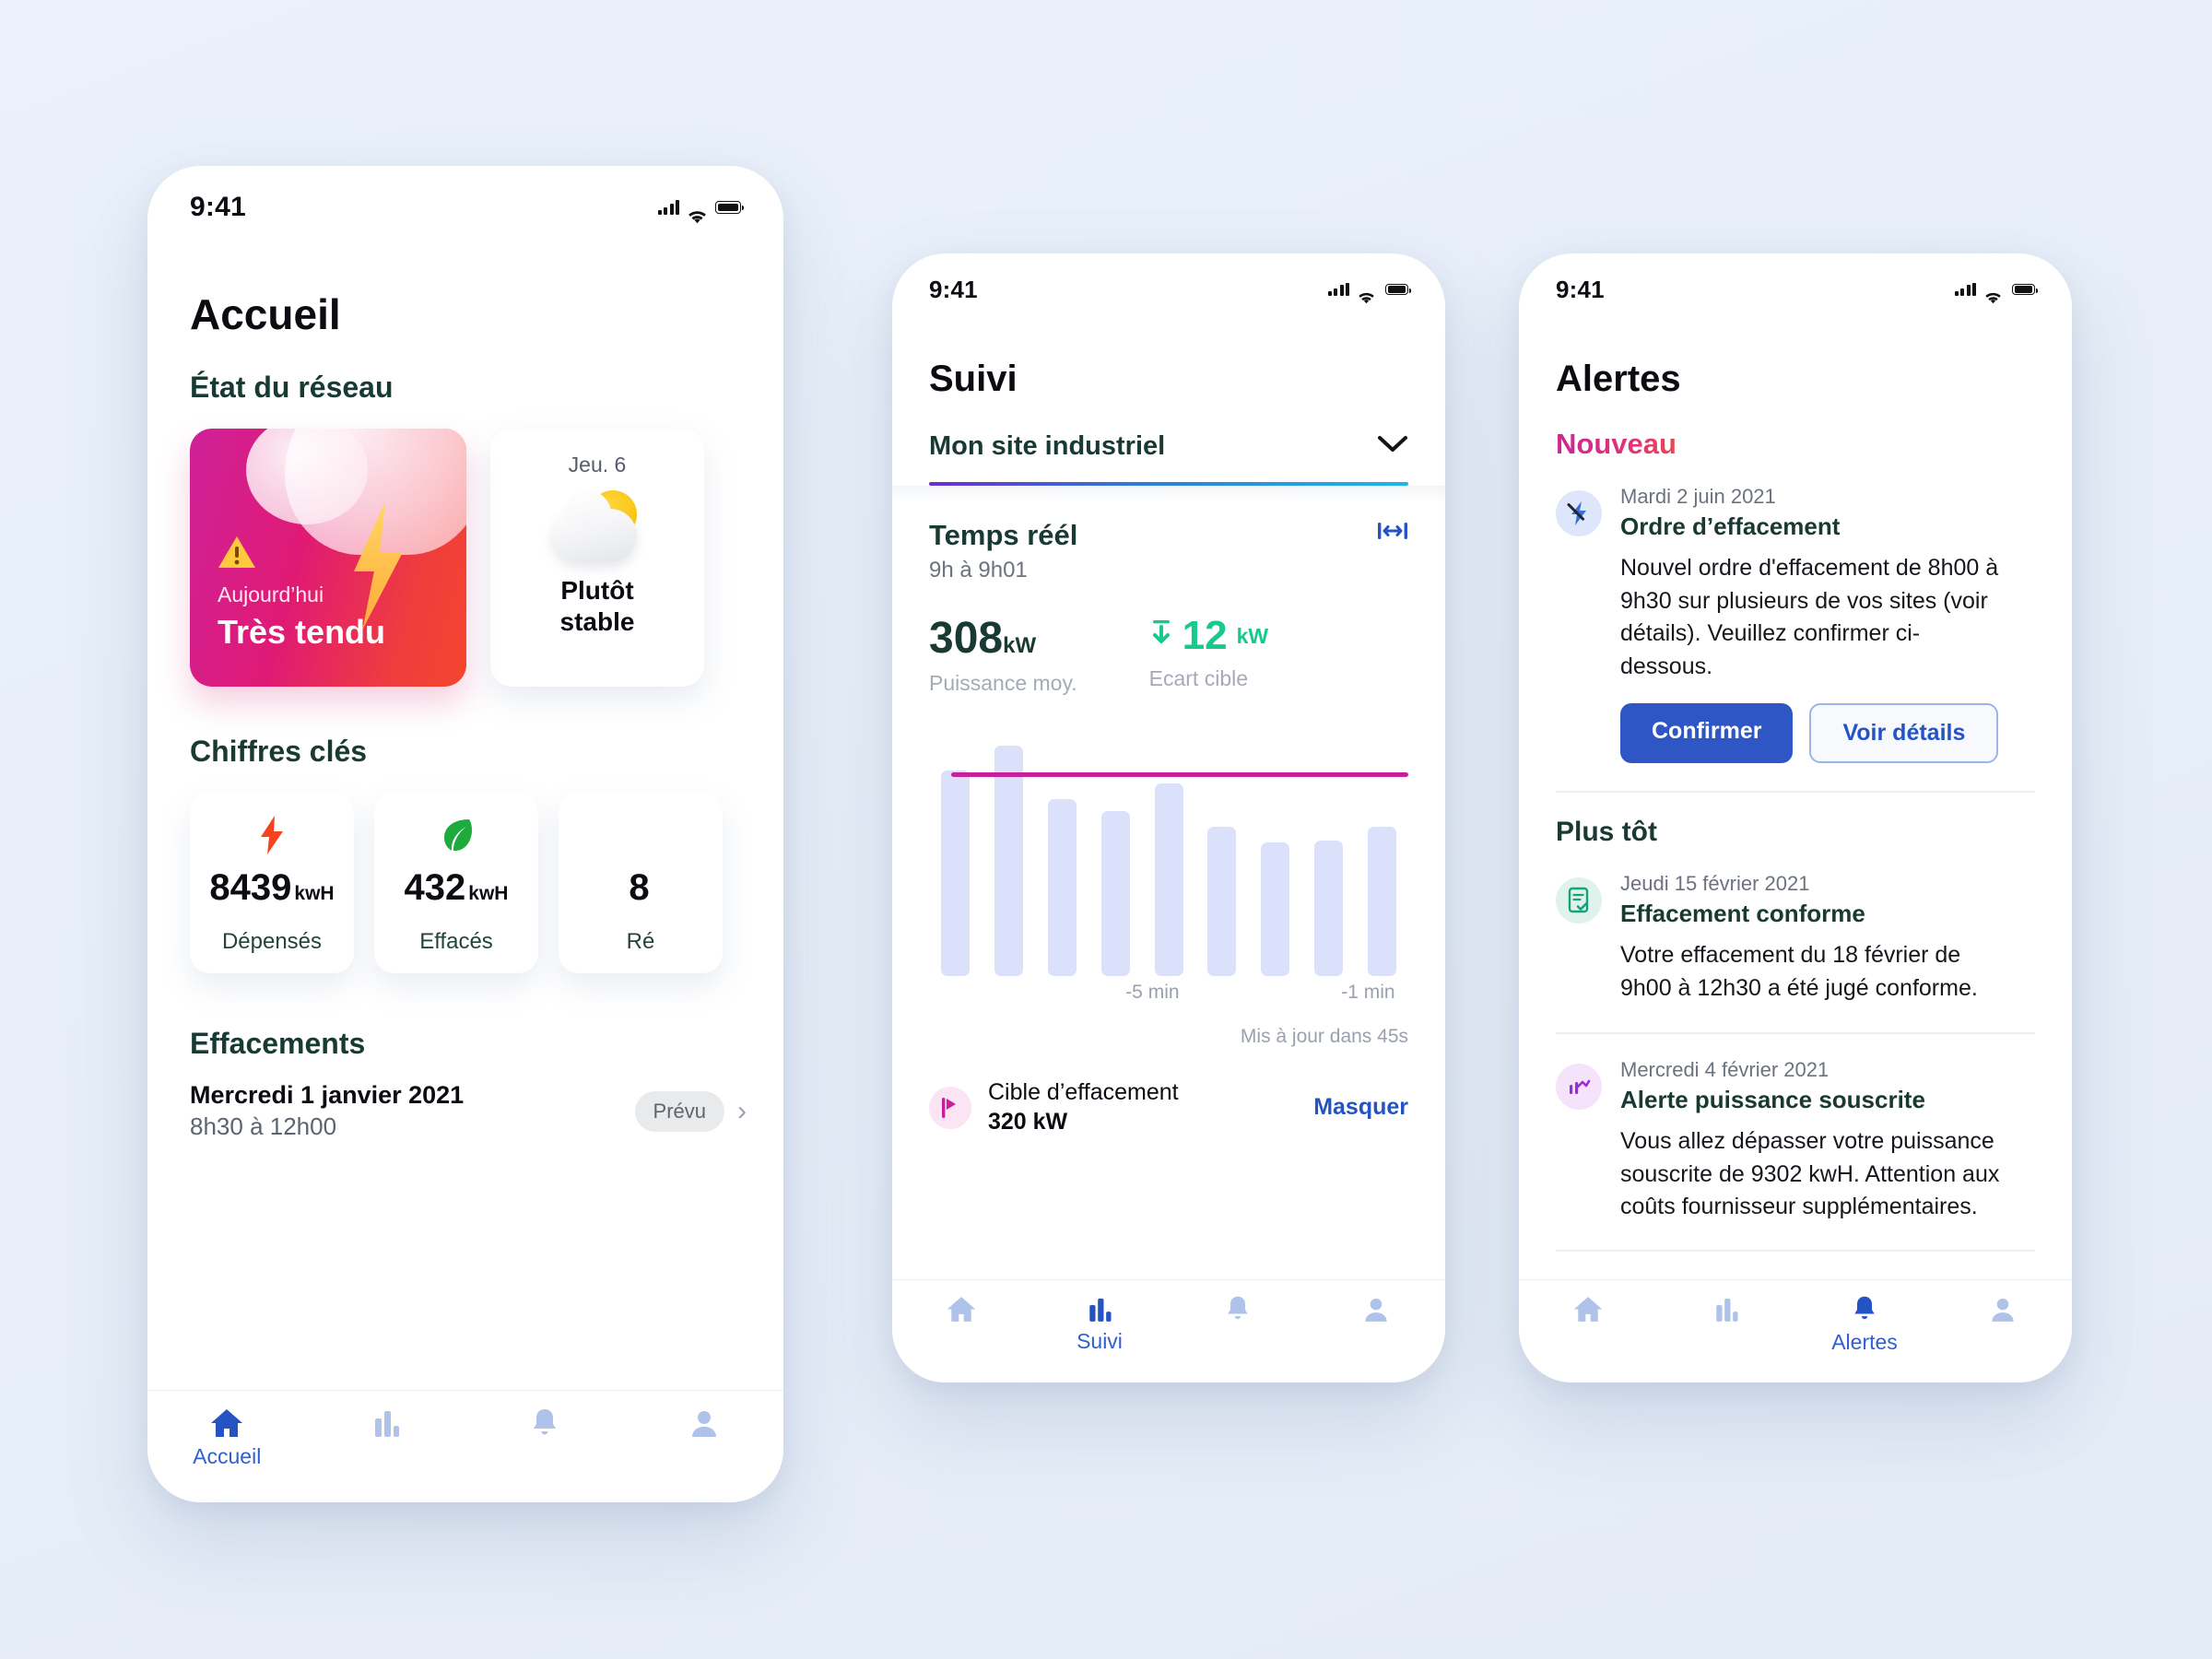  Describe the element at coordinates (328, 558) in the screenshot. I see `network-today-card: Aujourd’hui Très tendu` at that location.